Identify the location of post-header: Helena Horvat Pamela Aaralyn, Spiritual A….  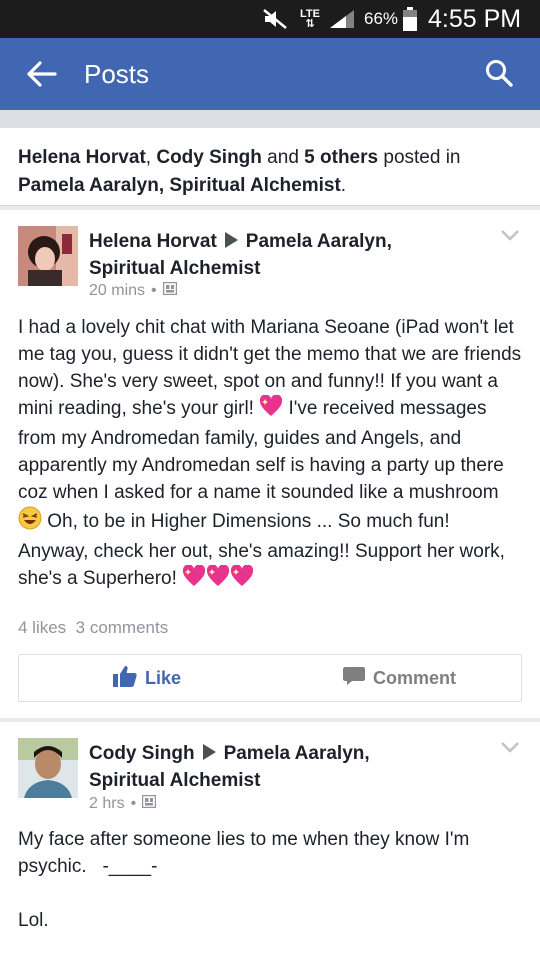
(240, 255).